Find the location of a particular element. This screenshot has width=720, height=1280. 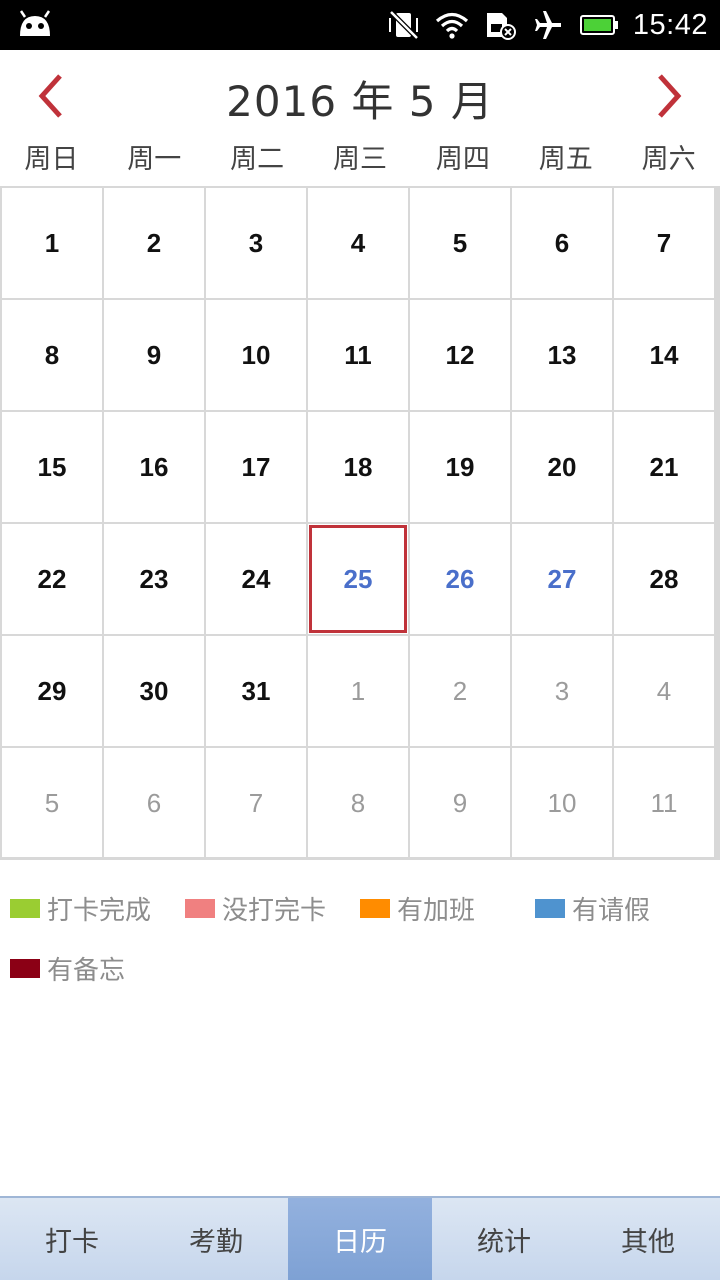

legend-item-leave: 有请假 is located at coordinates (622, 908).